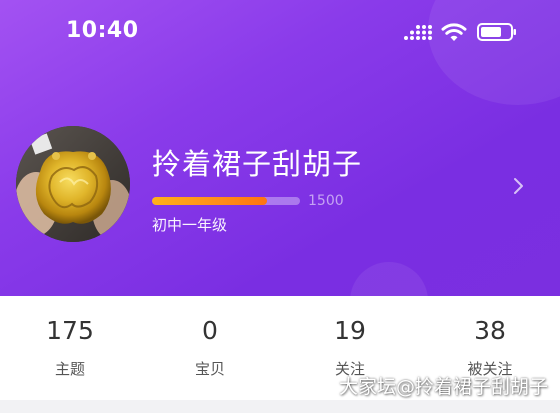  What do you see at coordinates (102, 30) in the screenshot?
I see `status-time: 10:40` at bounding box center [102, 30].